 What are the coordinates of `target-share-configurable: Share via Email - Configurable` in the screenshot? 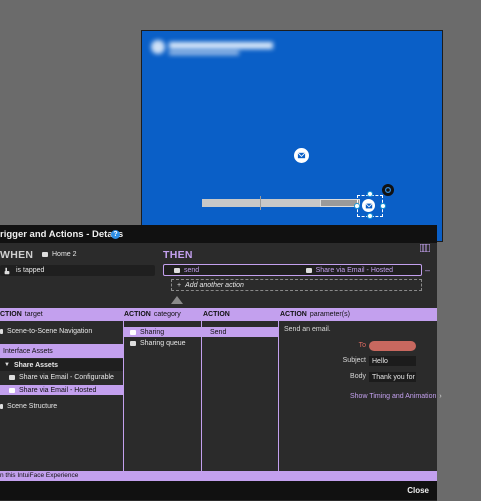 It's located at (61, 377).